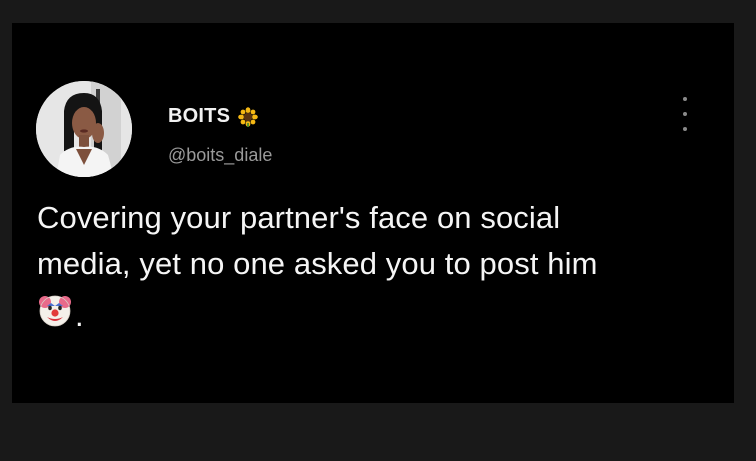 Image resolution: width=756 pixels, height=461 pixels. Describe the element at coordinates (199, 116) in the screenshot. I see `display-name: BOITS` at that location.